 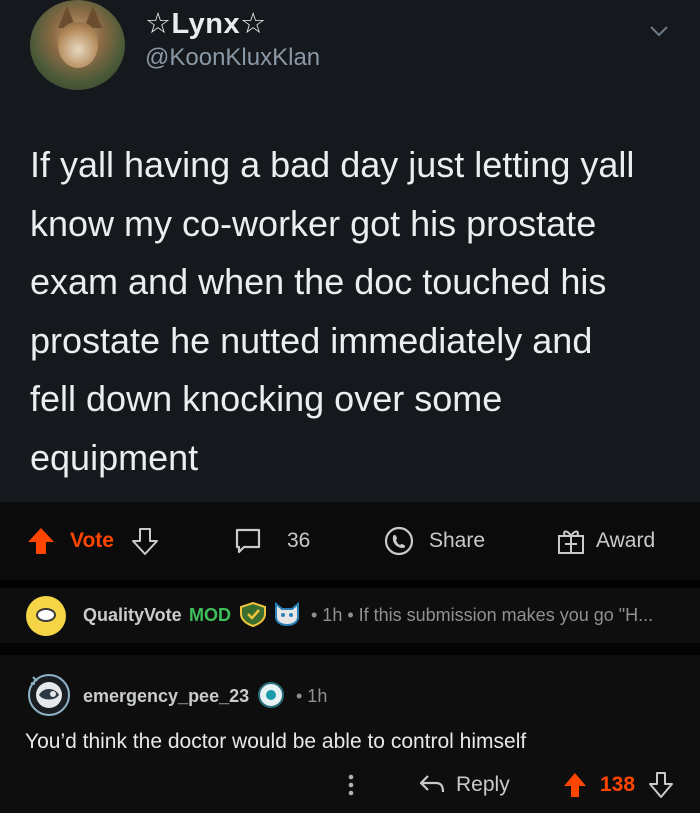 What do you see at coordinates (312, 696) in the screenshot?
I see `reply-age: • 1h` at bounding box center [312, 696].